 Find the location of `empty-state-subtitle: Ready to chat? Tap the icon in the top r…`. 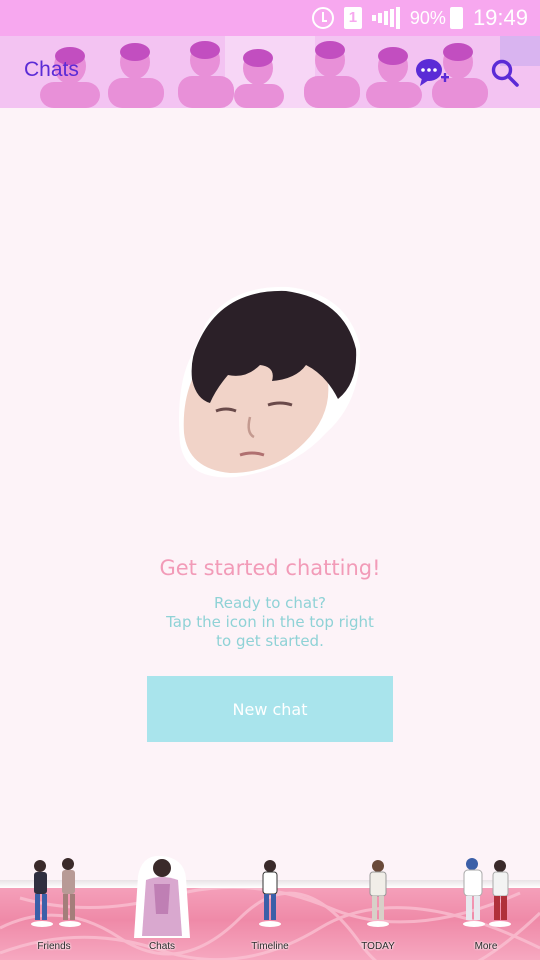

empty-state-subtitle: Ready to chat? Tap the icon in the top r… is located at coordinates (270, 622).